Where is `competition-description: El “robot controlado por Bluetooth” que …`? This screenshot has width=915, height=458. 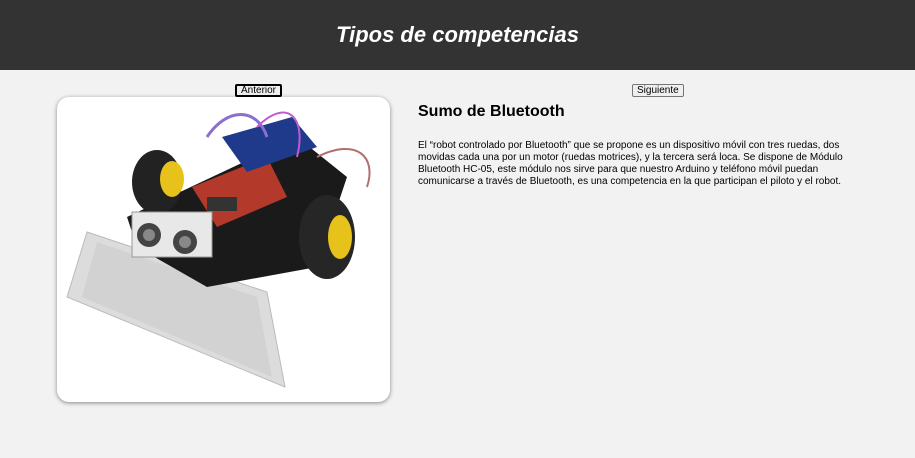
competition-description: El “robot controlado por Bluetooth” que … is located at coordinates (630, 163).